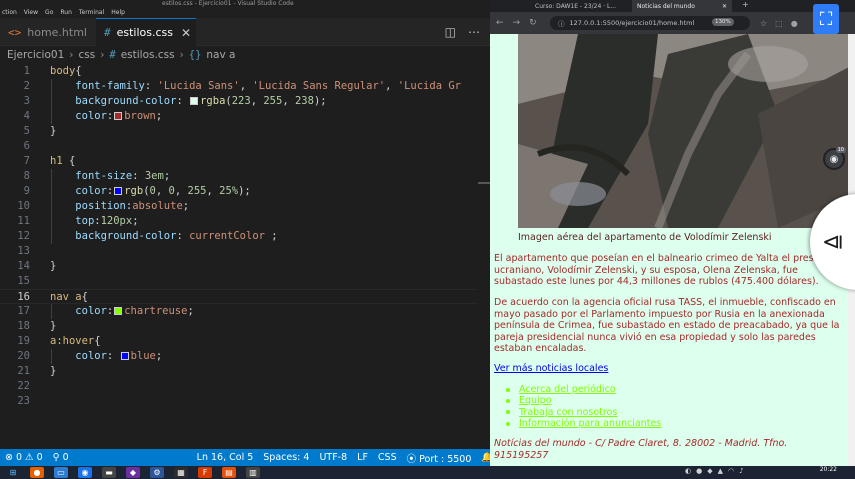 The width and height of the screenshot is (855, 479). What do you see at coordinates (745, 4) in the screenshot?
I see `new-tab-icon: +` at bounding box center [745, 4].